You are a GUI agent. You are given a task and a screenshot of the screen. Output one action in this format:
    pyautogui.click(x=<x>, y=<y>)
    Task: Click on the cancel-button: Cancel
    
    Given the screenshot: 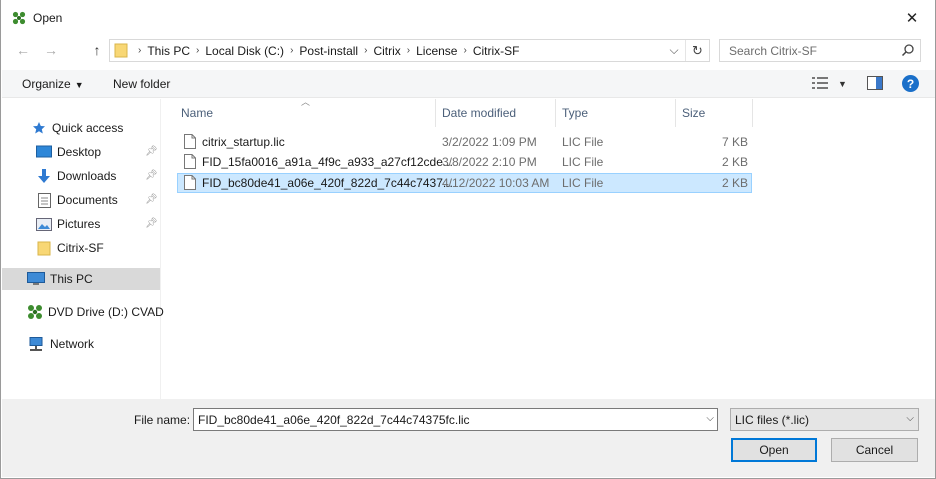 What is the action you would take?
    pyautogui.click(x=874, y=450)
    